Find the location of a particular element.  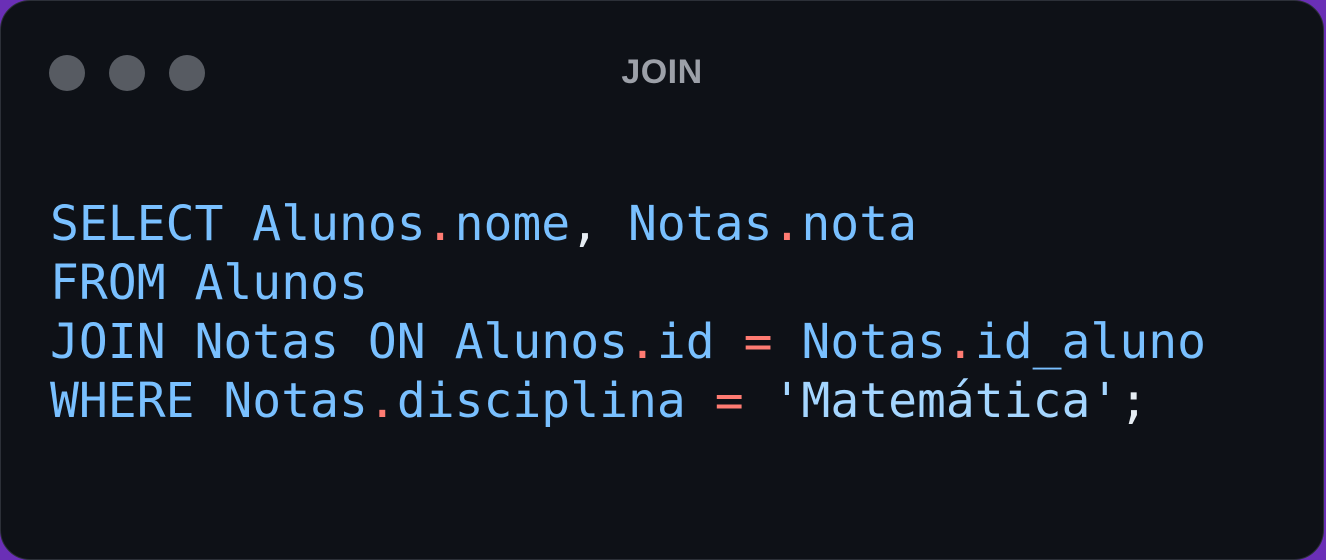

code-token-identifier: nome is located at coordinates (512, 224).